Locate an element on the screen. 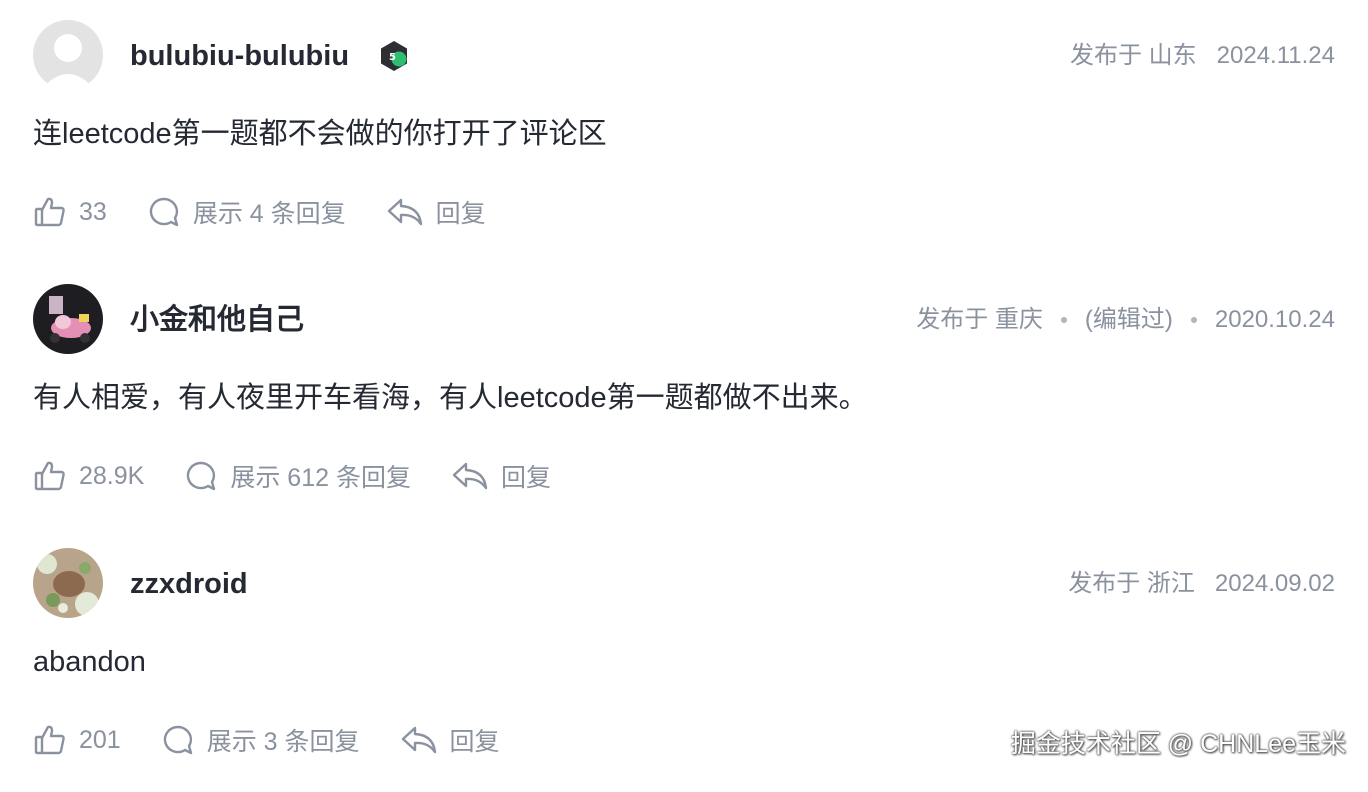 The width and height of the screenshot is (1368, 792). show-replies-button: 展示 3 条回复 is located at coordinates (260, 740).